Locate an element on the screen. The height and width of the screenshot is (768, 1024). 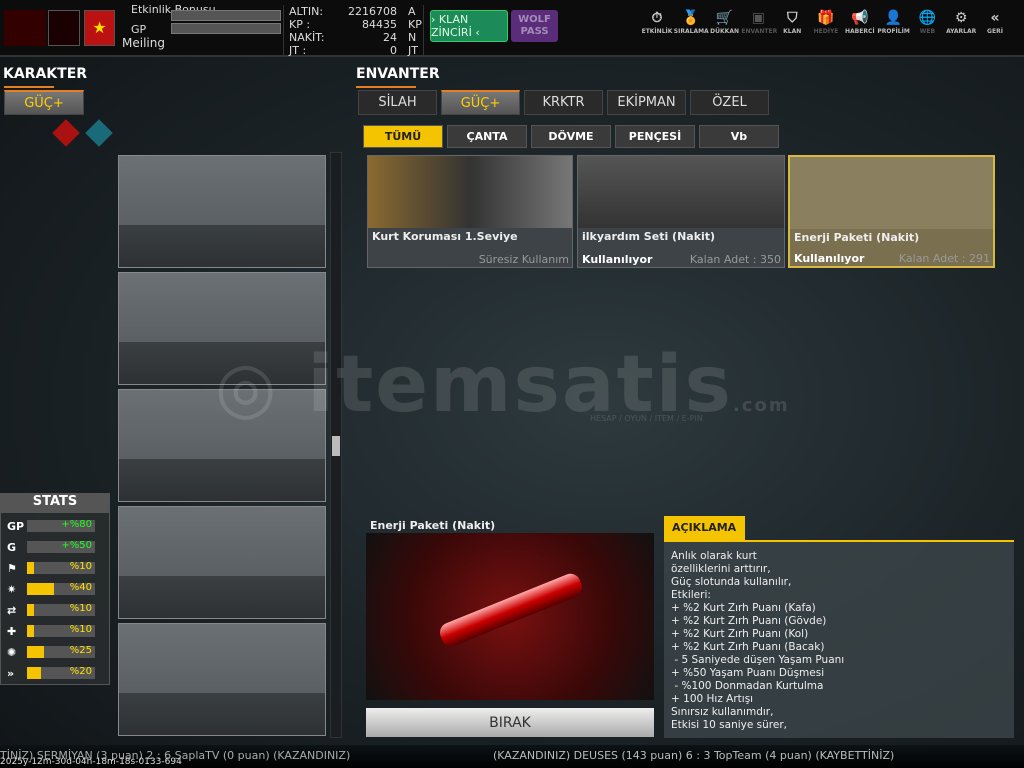
nav-9: ⚙ AYARLAR is located at coordinates (961, 22).